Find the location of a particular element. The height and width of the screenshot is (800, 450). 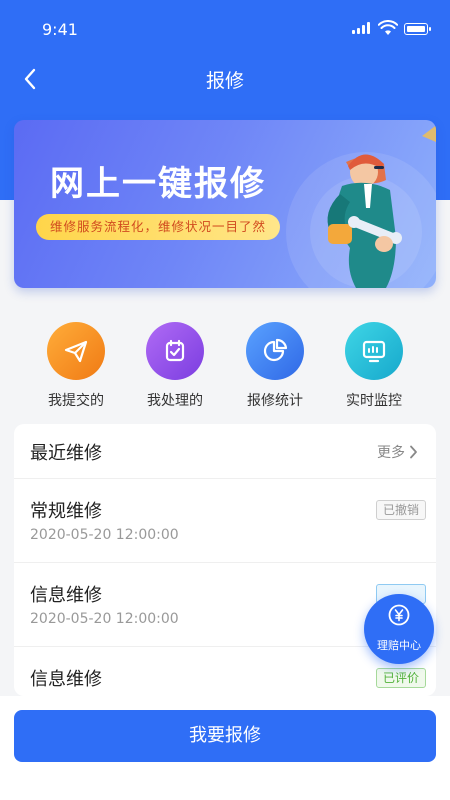

signal-icon is located at coordinates (362, 28).